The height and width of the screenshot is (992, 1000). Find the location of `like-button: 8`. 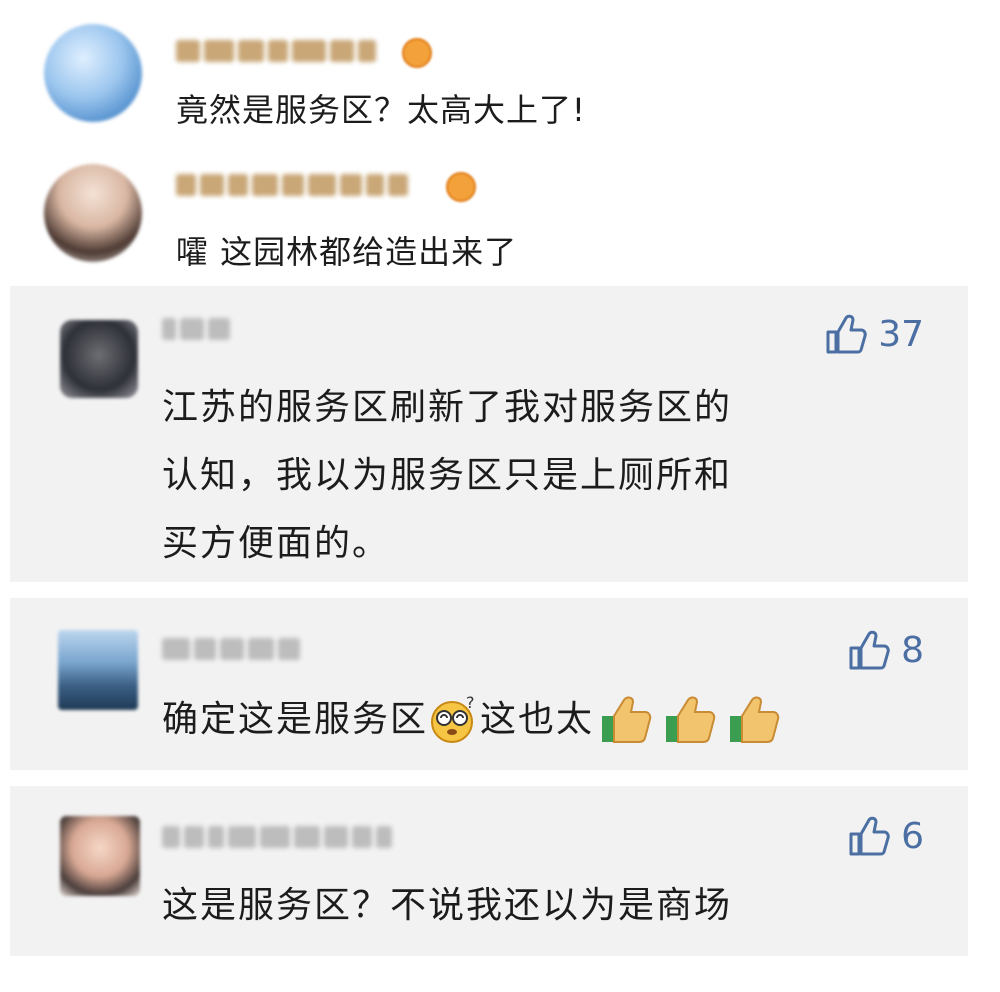

like-button: 8 is located at coordinates (885, 650).